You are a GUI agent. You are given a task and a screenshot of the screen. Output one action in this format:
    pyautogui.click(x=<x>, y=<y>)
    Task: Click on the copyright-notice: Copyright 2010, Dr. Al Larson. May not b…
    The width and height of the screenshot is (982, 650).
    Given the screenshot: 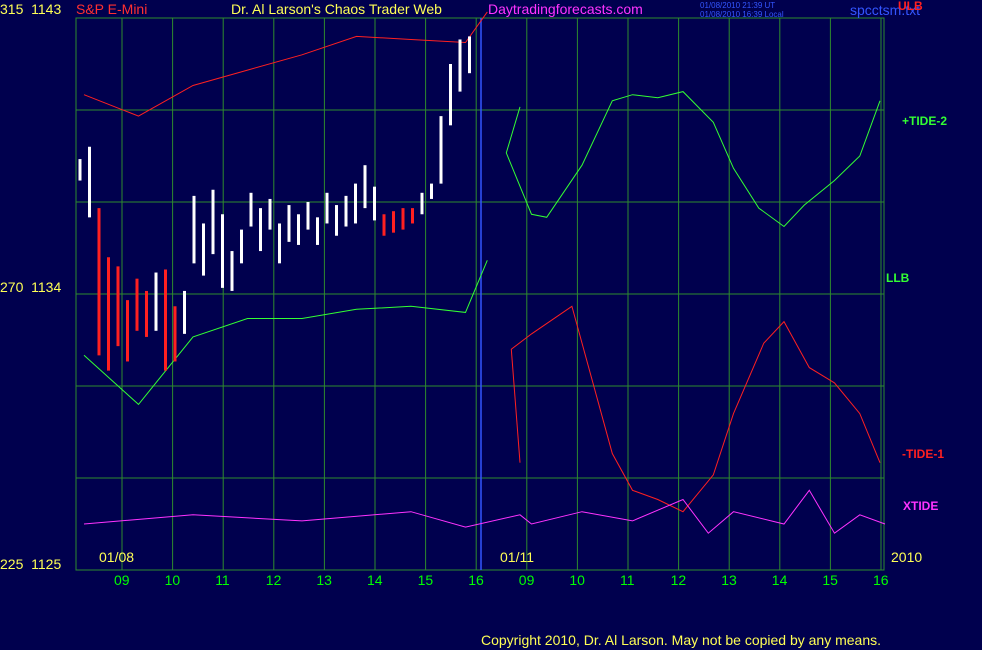 What is the action you would take?
    pyautogui.click(x=681, y=640)
    